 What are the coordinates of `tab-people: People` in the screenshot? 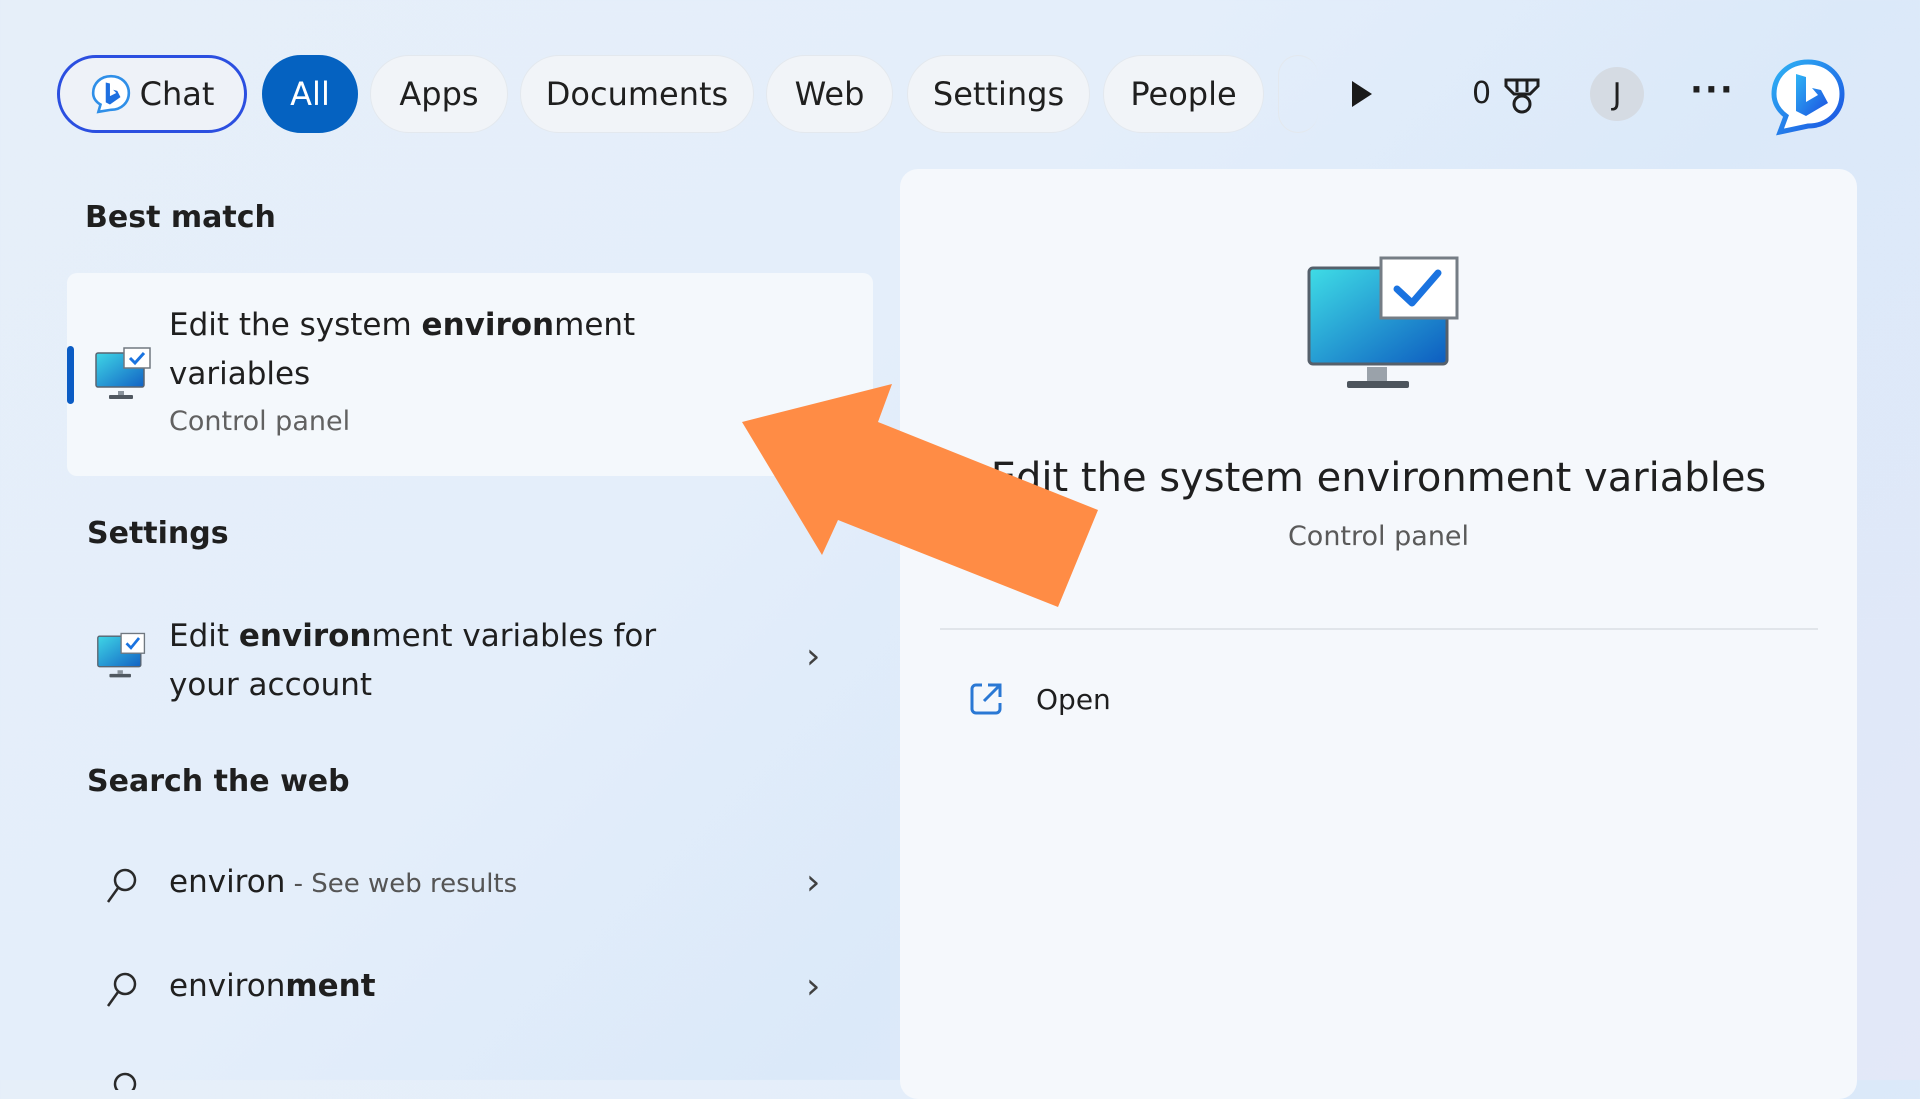 It's located at (1183, 94).